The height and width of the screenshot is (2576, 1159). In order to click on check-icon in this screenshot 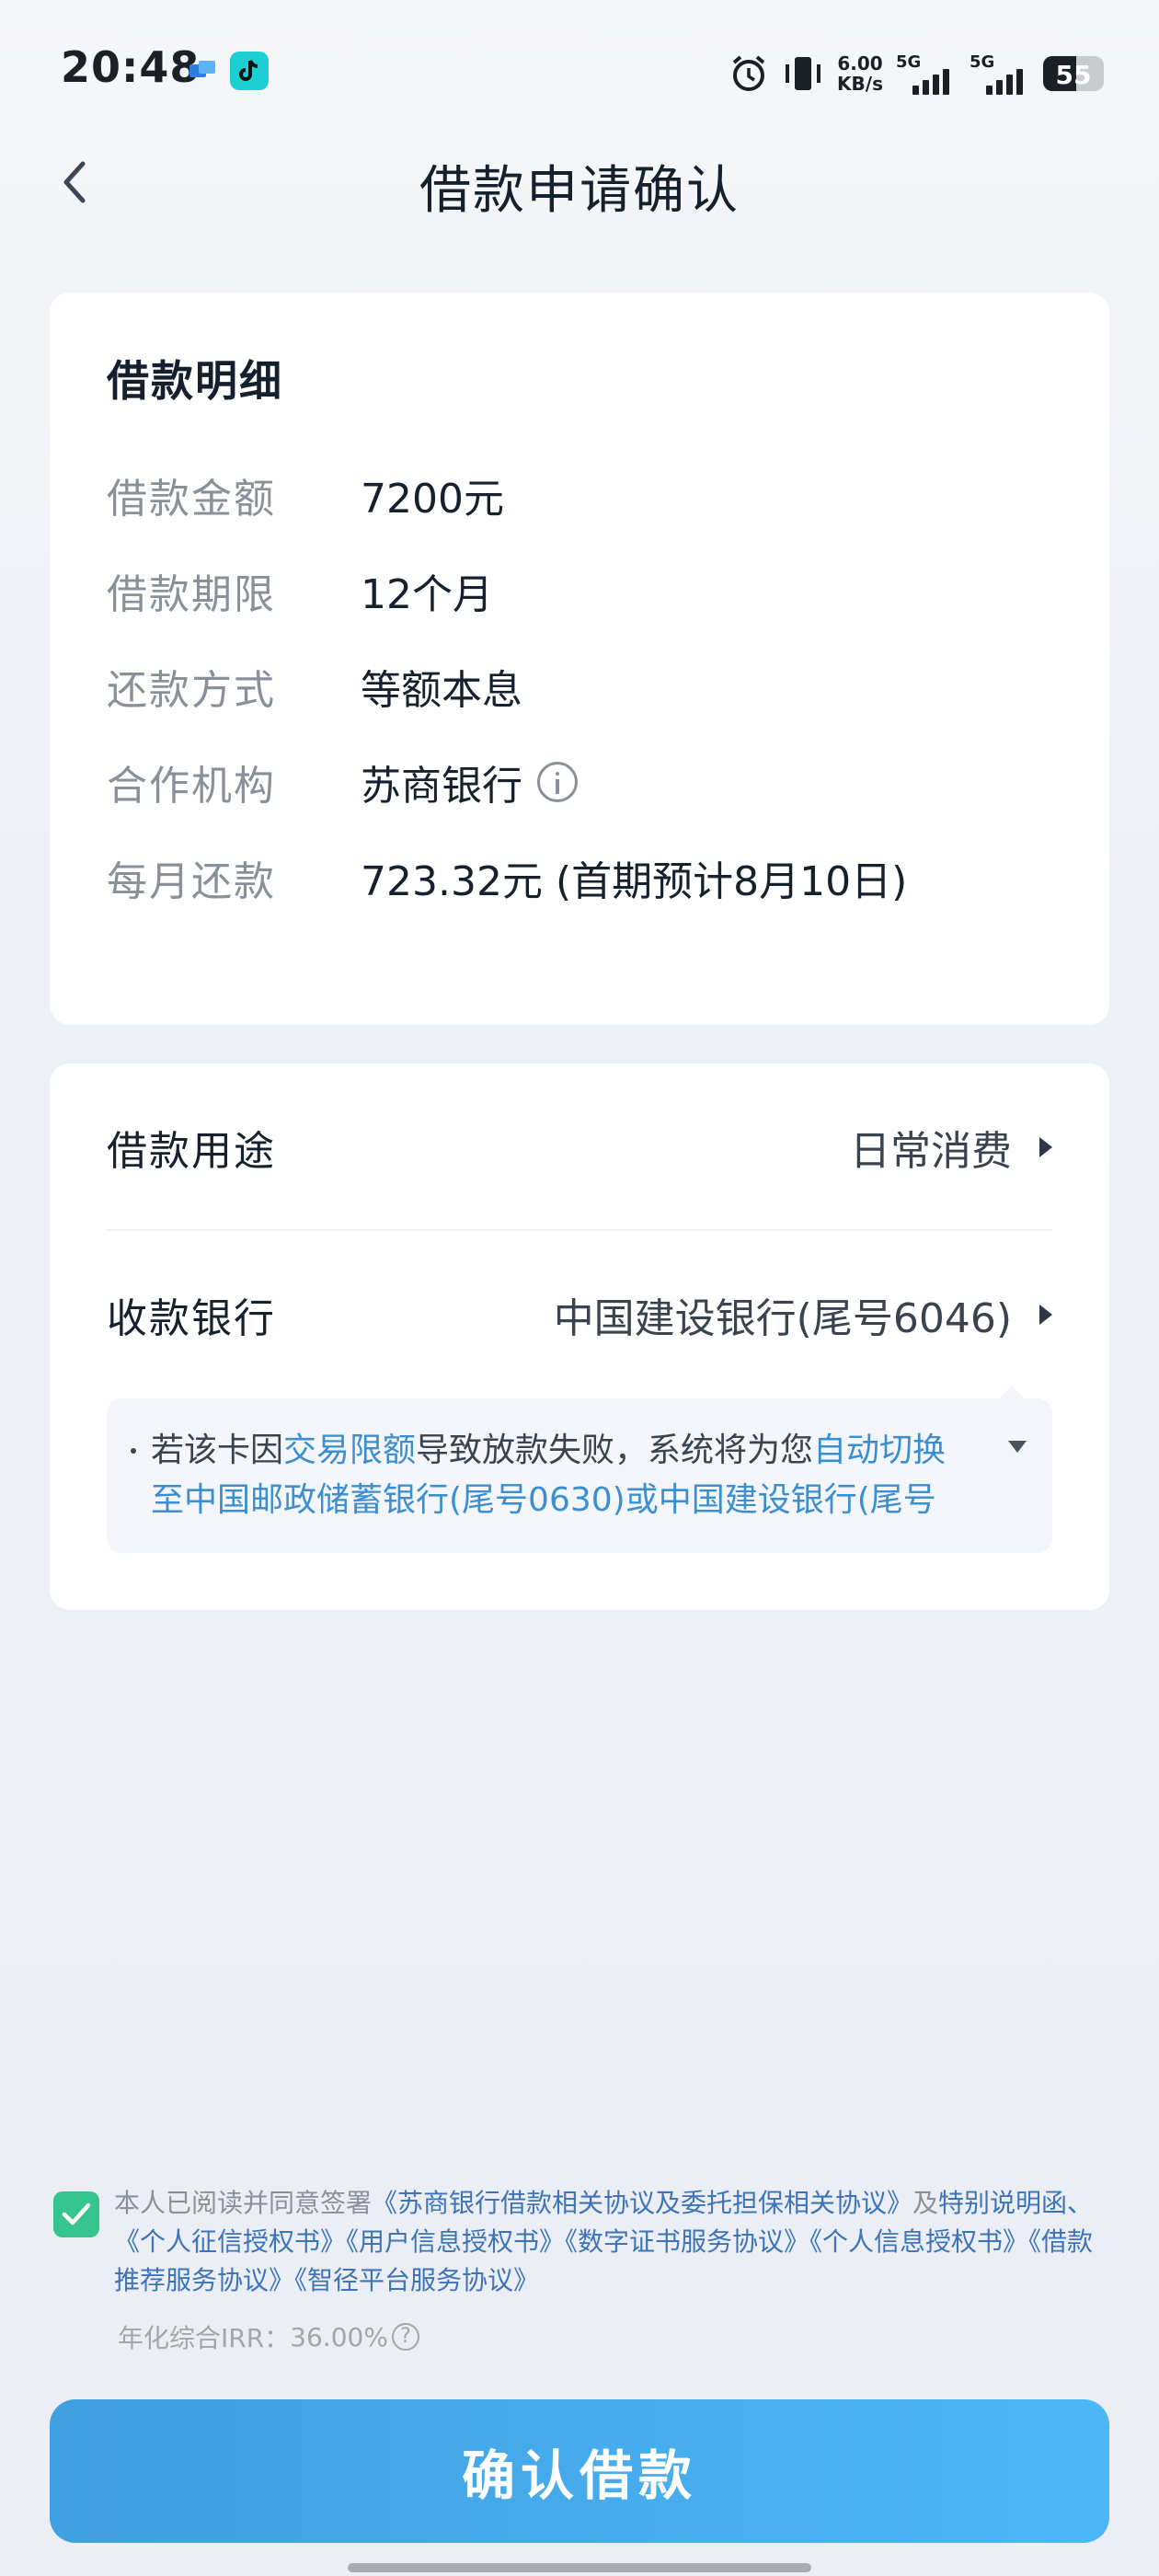, I will do `click(76, 2213)`.